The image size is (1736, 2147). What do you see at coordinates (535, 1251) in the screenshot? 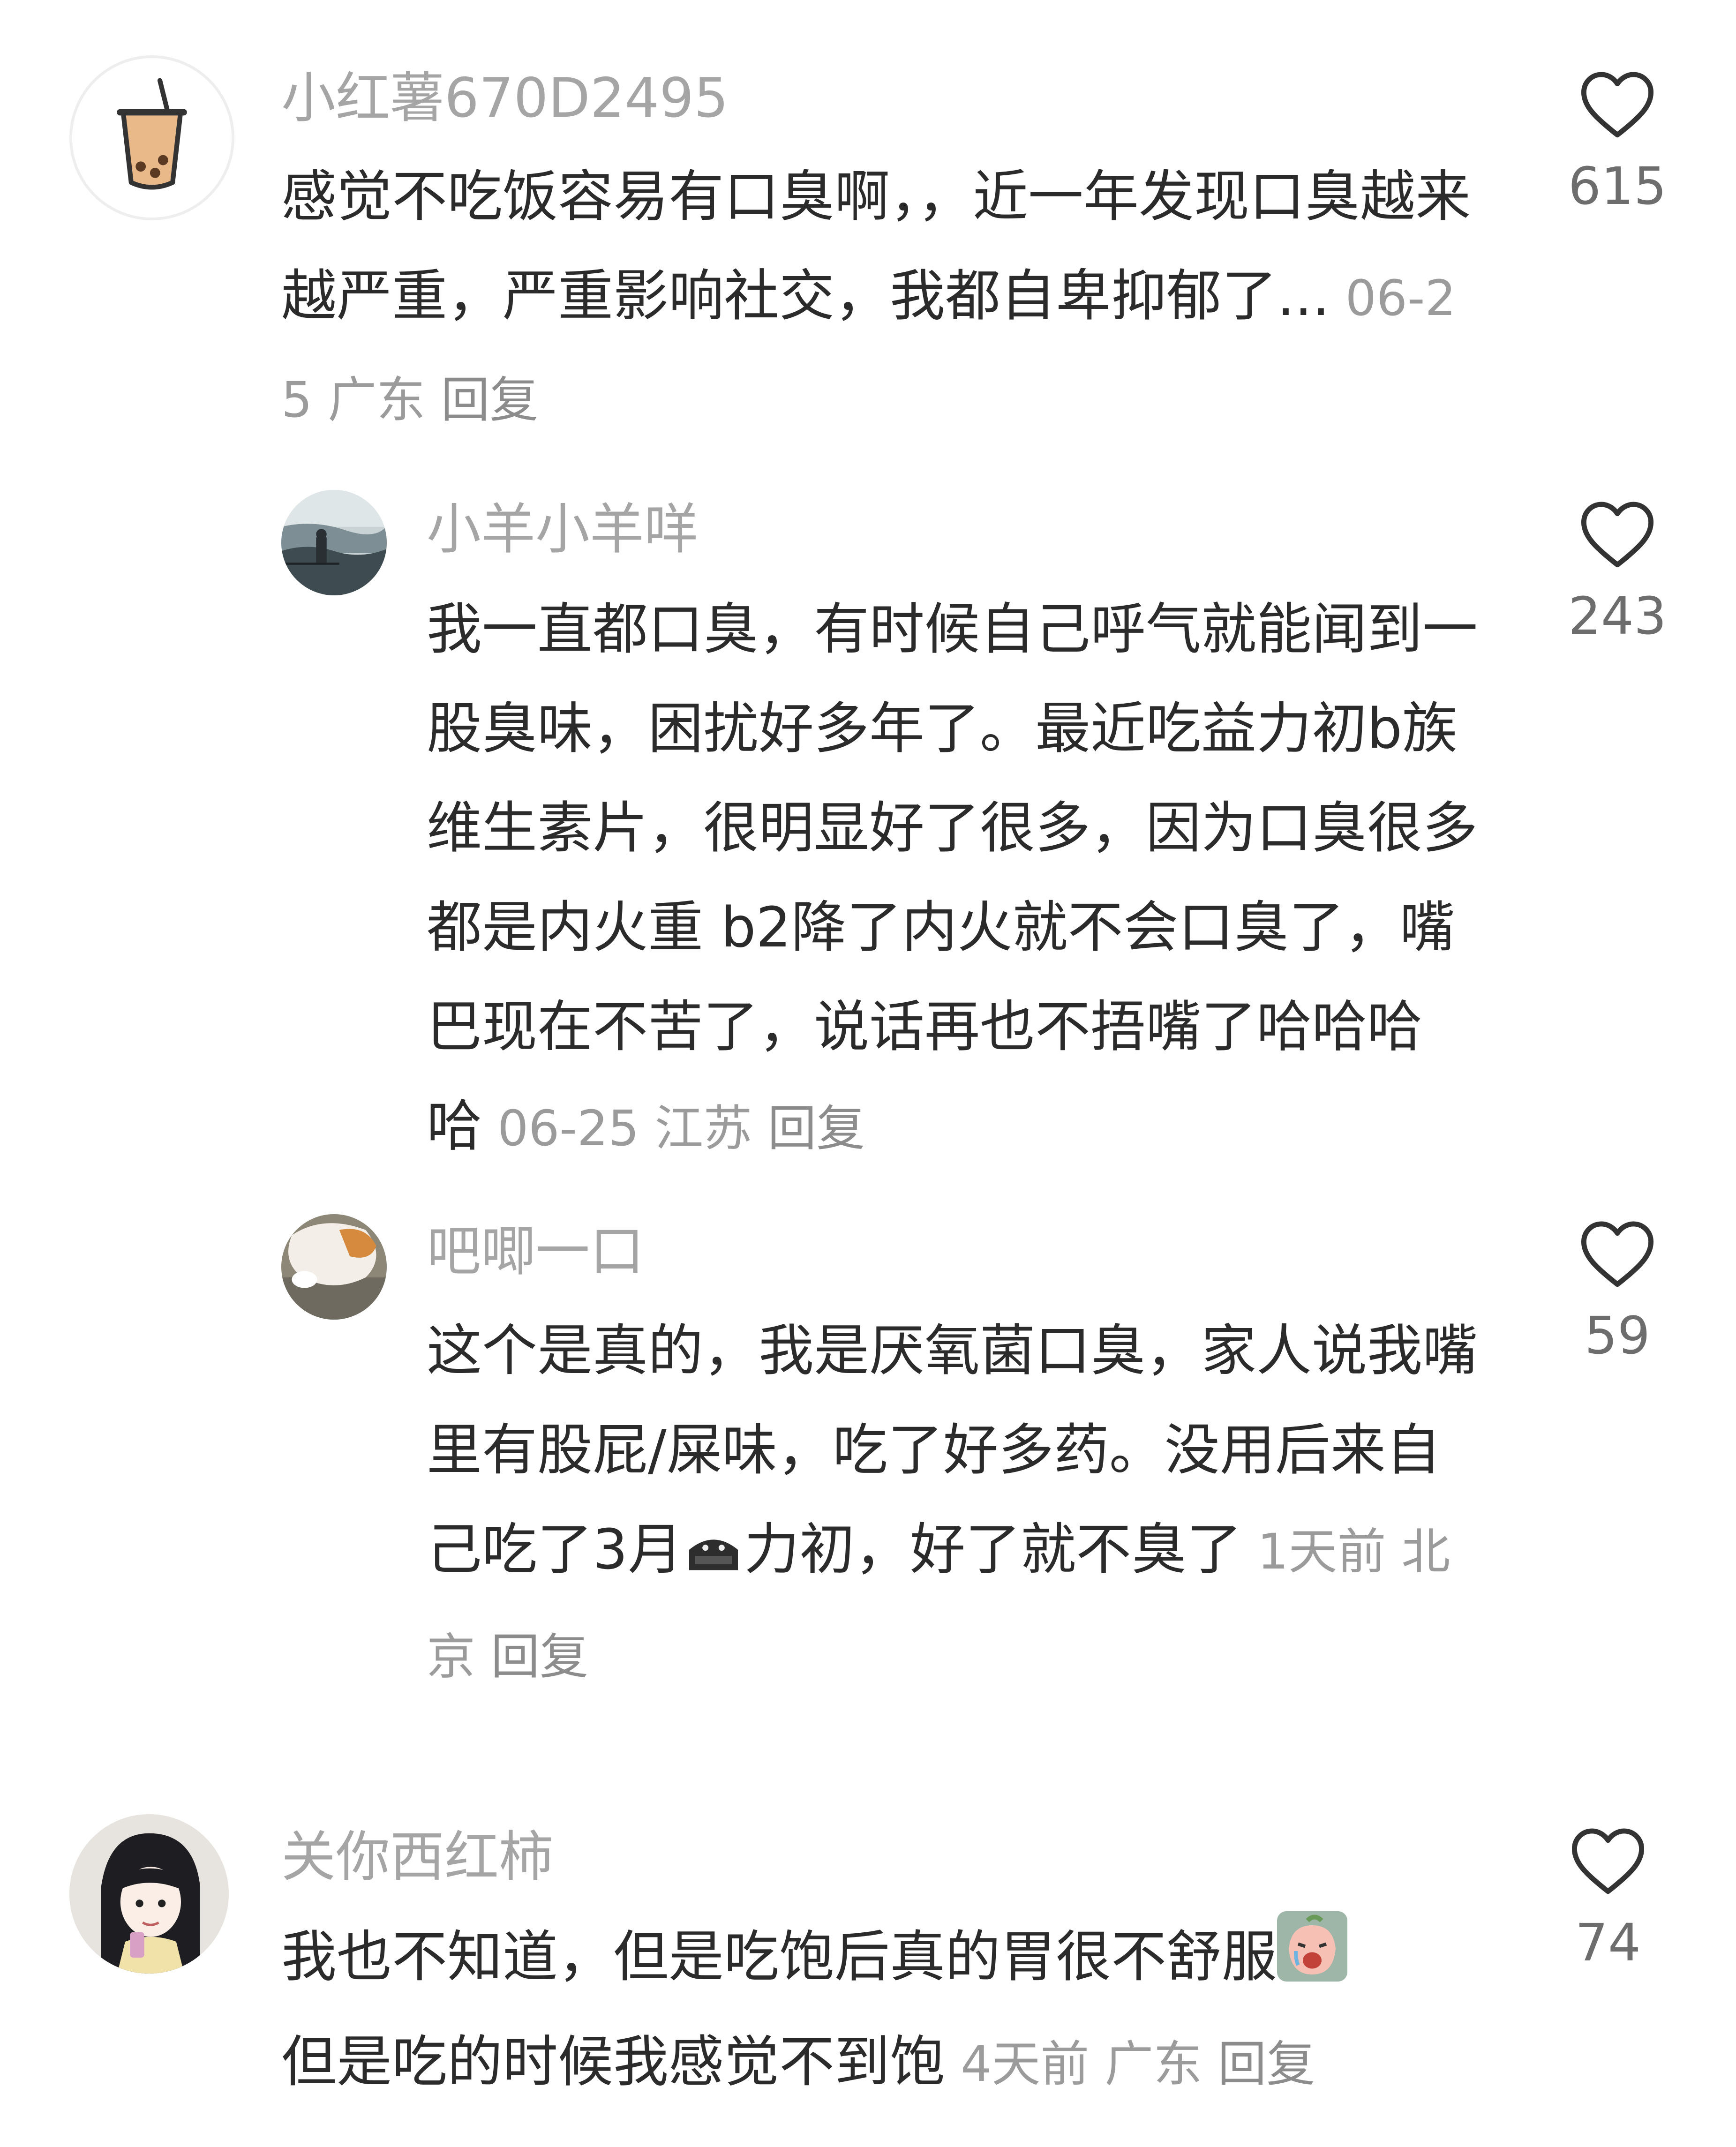
I see `username: 吧唧一口` at bounding box center [535, 1251].